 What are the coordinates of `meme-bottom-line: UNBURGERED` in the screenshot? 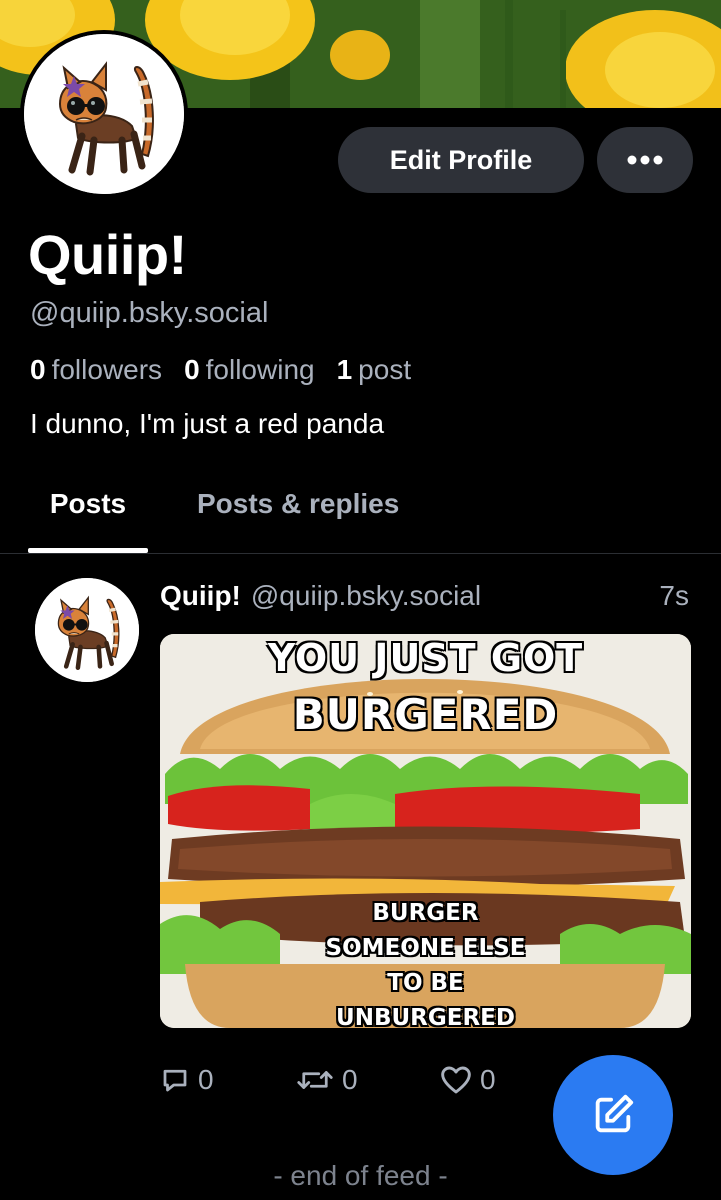 It's located at (425, 1016).